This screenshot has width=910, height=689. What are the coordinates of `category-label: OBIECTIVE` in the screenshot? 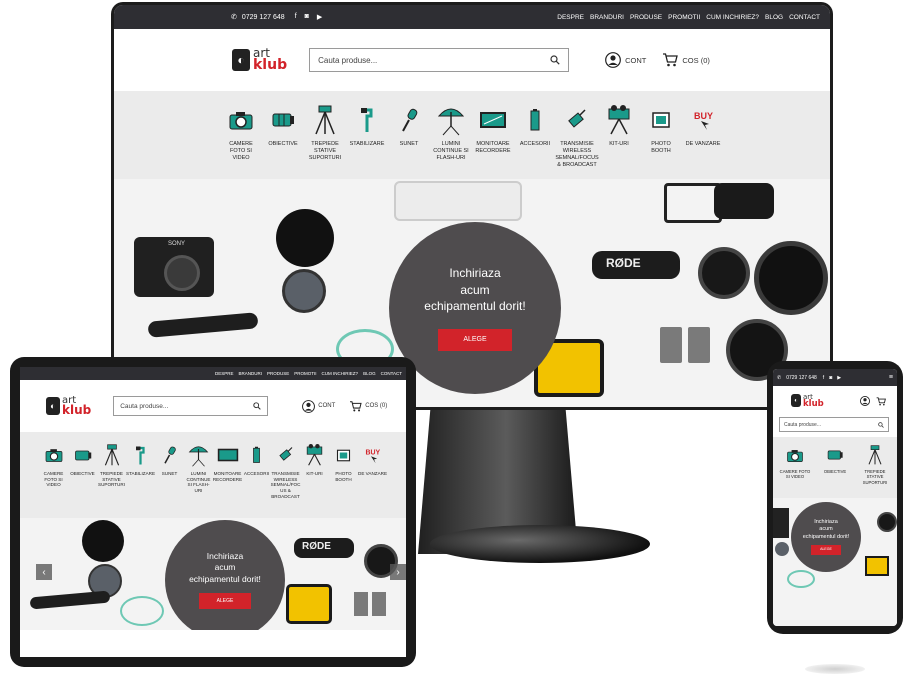 It's located at (283, 144).